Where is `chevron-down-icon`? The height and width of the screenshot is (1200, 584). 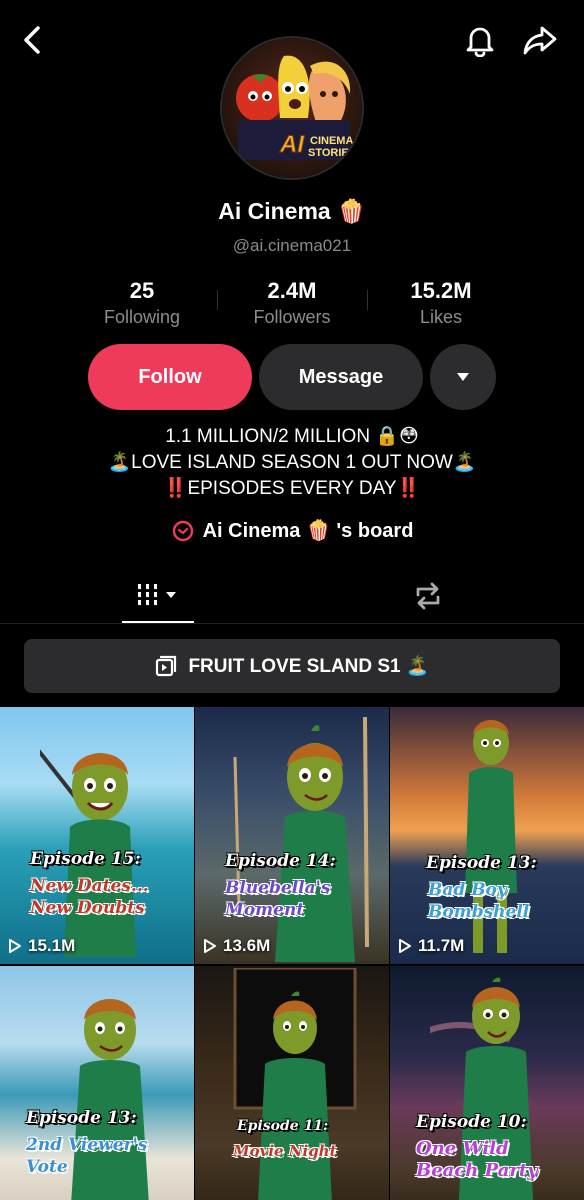 chevron-down-icon is located at coordinates (463, 377).